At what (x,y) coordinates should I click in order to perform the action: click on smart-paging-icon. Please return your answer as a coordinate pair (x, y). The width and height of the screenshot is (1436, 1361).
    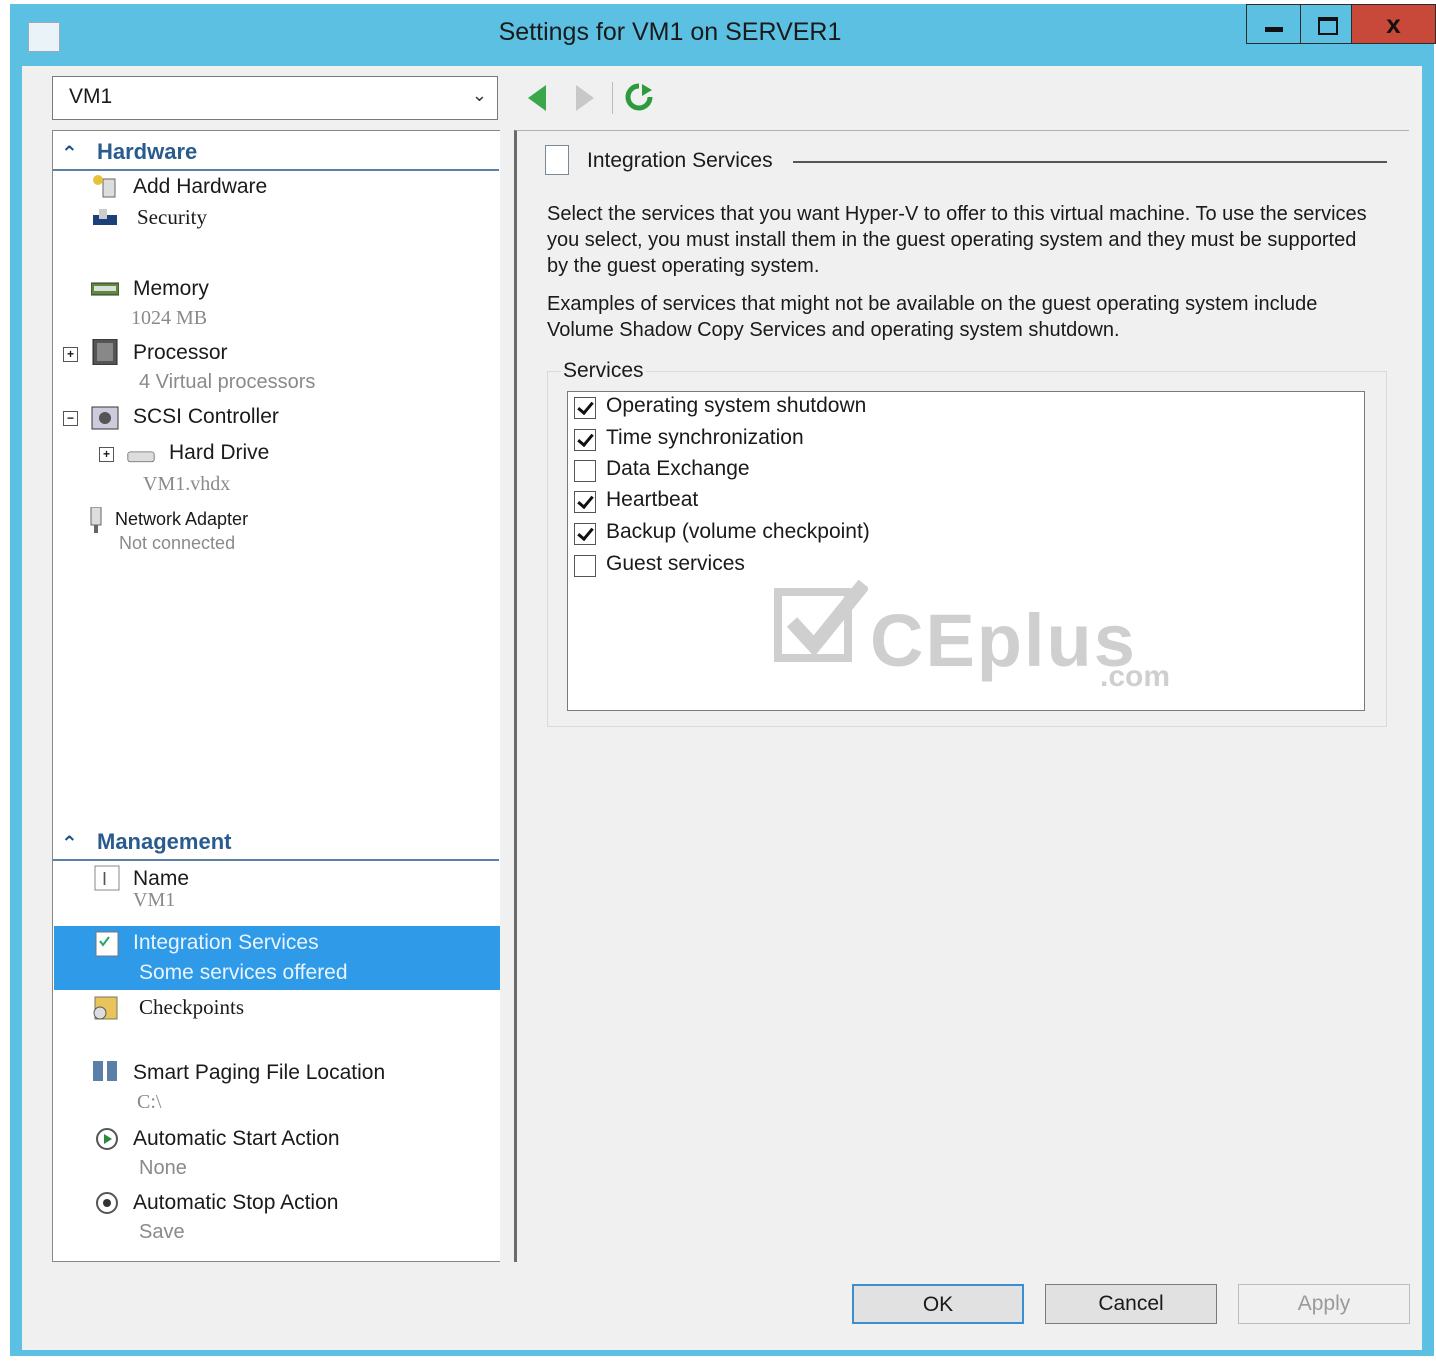
    Looking at the image, I should click on (105, 1071).